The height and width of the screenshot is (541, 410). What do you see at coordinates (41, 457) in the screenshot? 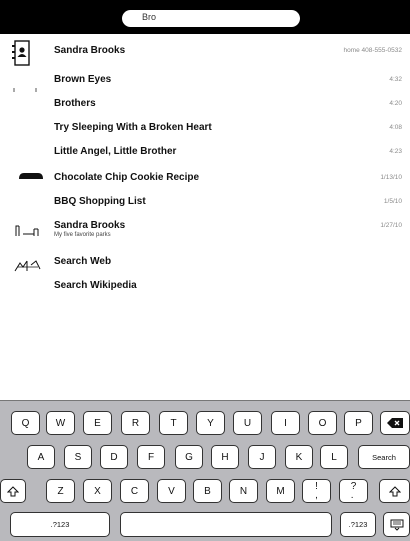
I see `key-a: A` at bounding box center [41, 457].